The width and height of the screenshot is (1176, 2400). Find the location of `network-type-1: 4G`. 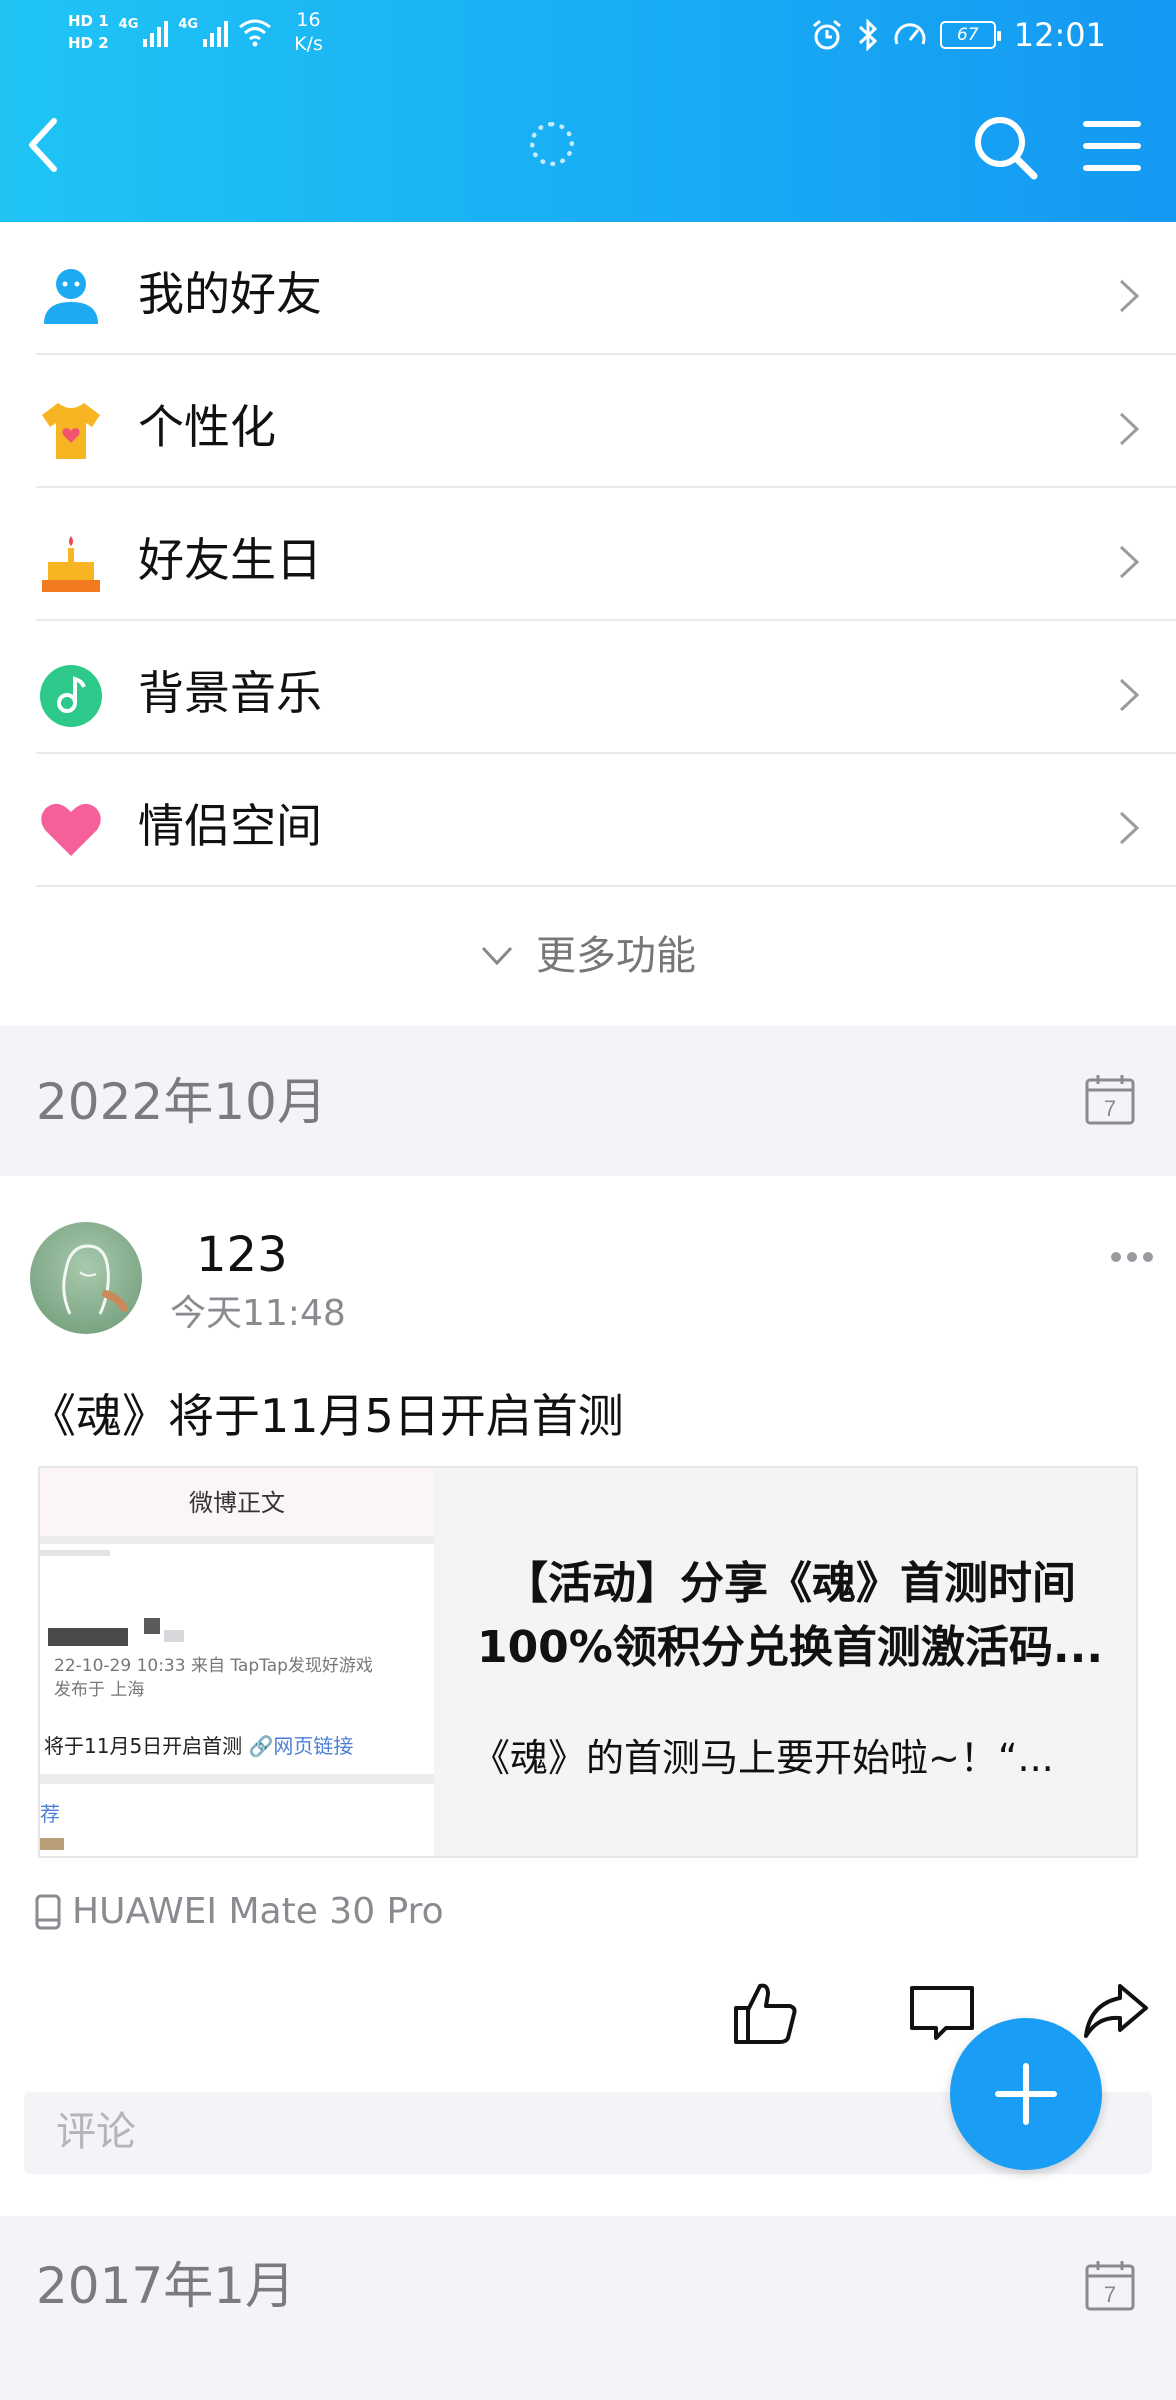

network-type-1: 4G is located at coordinates (128, 24).